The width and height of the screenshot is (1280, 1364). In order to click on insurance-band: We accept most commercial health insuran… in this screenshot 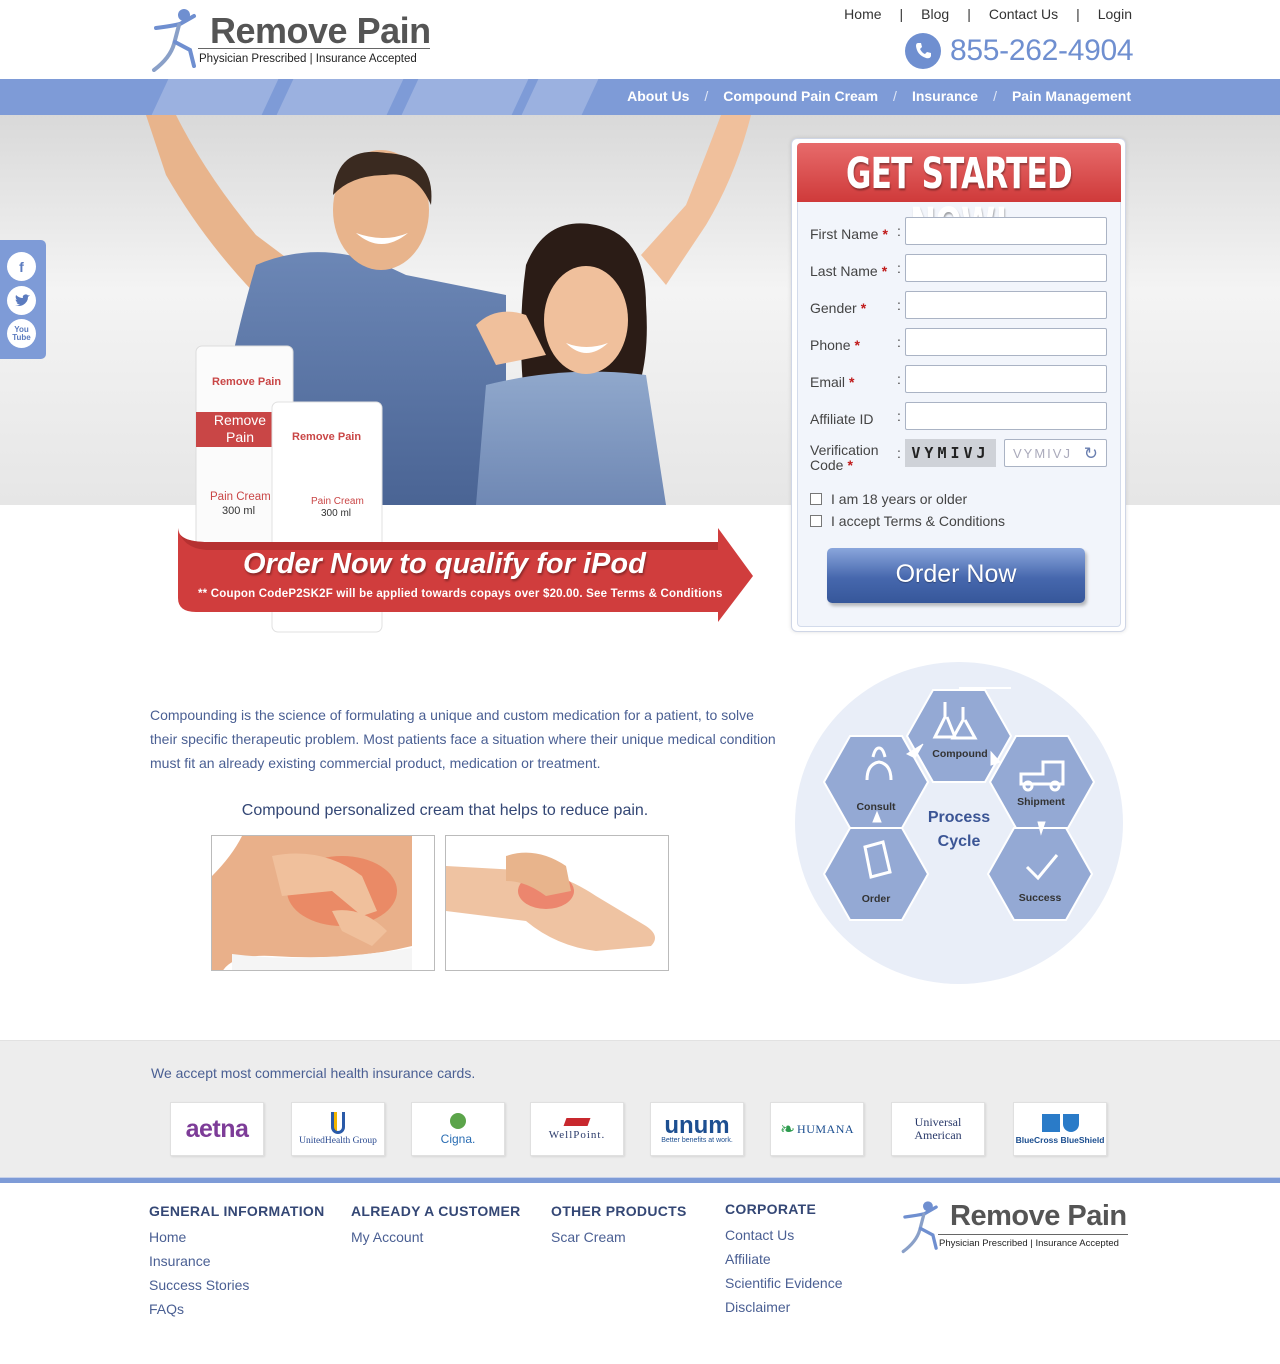, I will do `click(640, 1108)`.